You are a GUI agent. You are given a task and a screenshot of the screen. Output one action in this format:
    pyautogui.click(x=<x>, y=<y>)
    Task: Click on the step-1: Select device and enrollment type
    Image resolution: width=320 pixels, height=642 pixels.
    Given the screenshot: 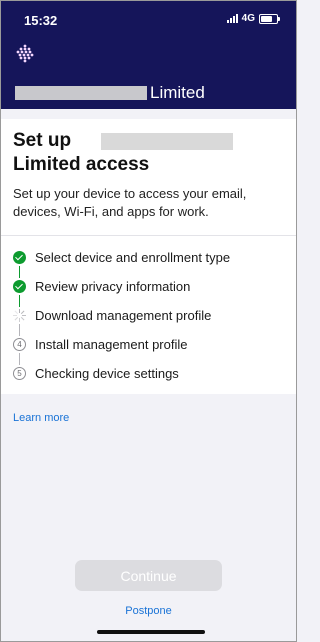 What is the action you would take?
    pyautogui.click(x=121, y=257)
    